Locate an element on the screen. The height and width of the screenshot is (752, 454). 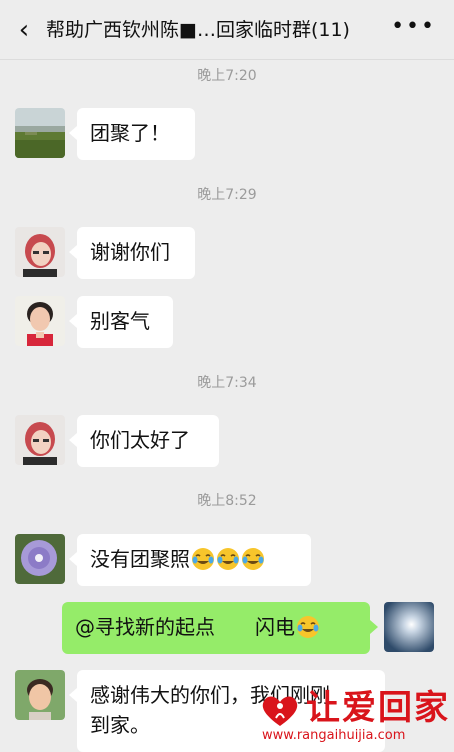
child-avatar is located at coordinates (40, 695).